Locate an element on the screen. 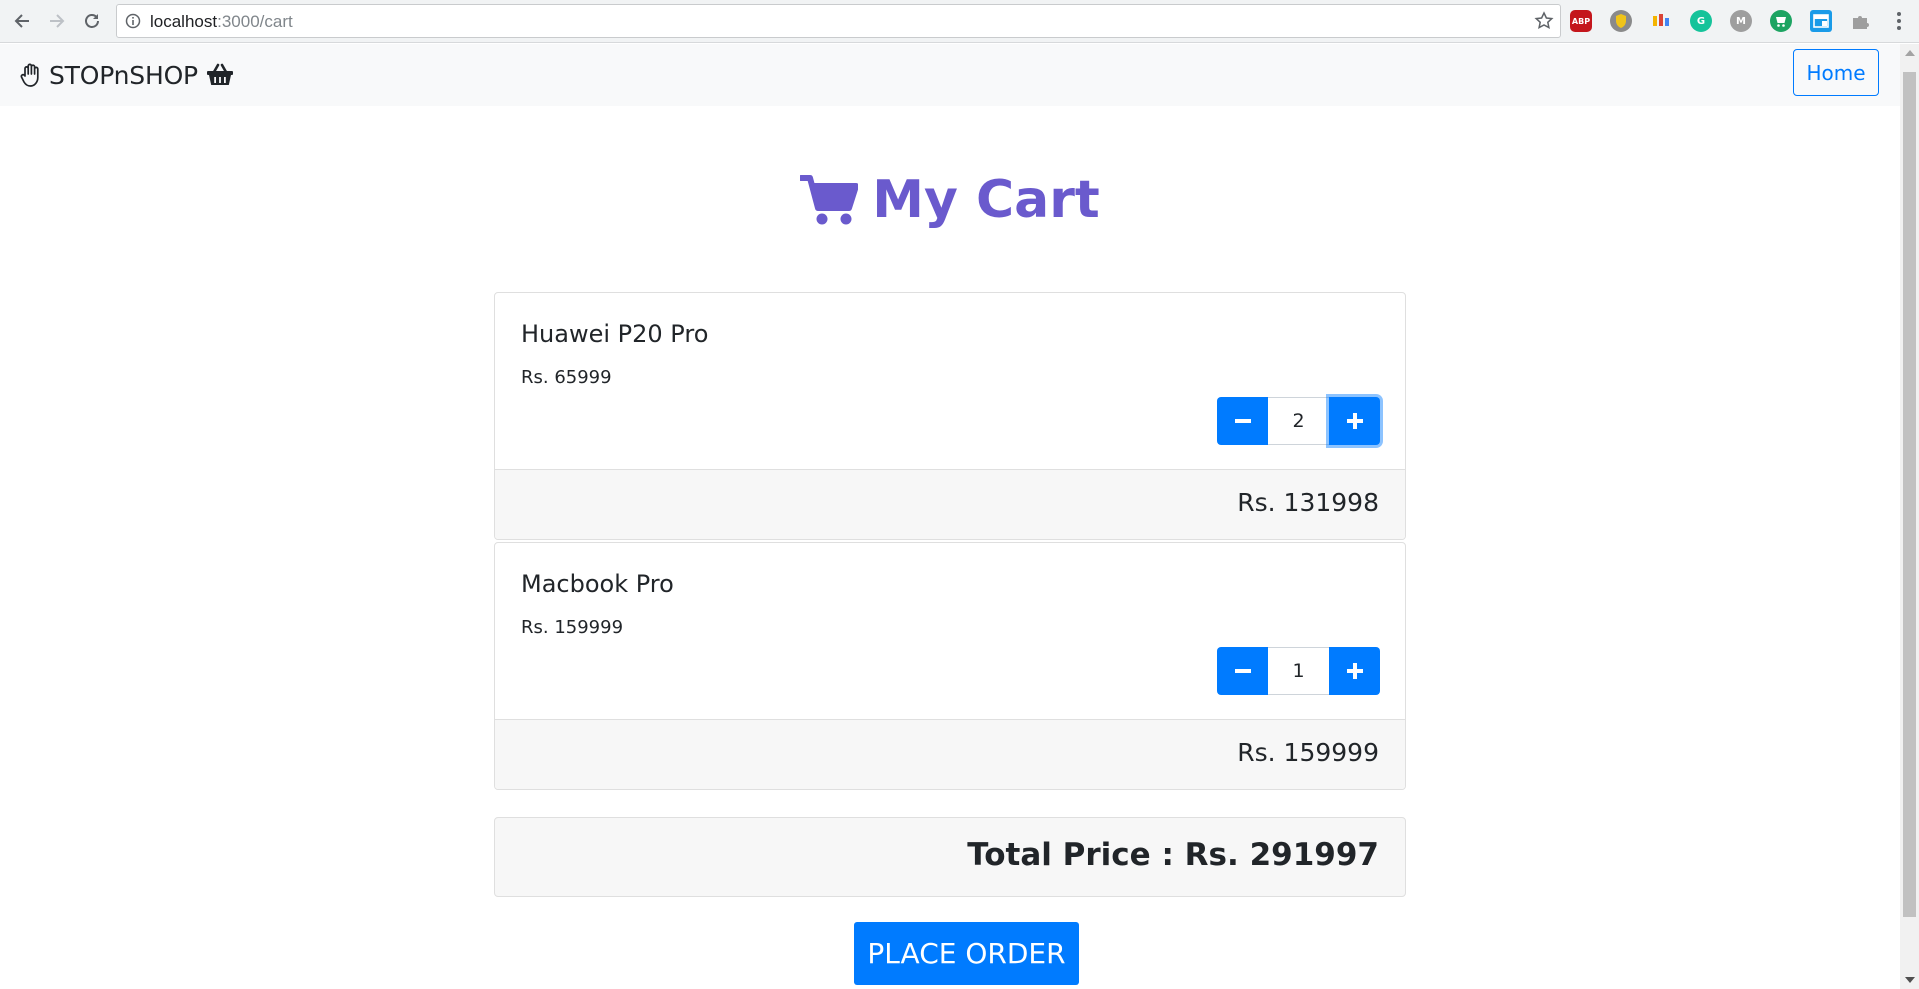 Image resolution: width=1919 pixels, height=989 pixels. navbar: STOPnSHOP Home is located at coordinates (950, 75).